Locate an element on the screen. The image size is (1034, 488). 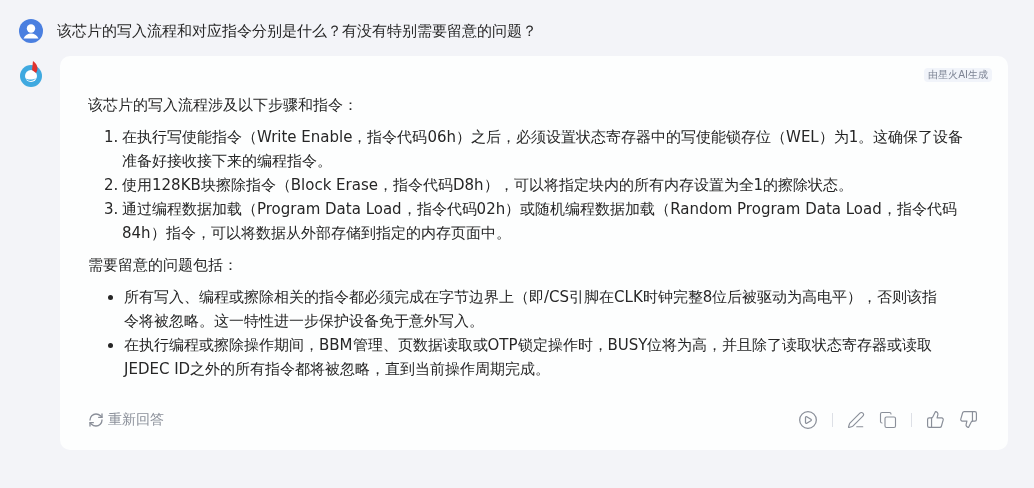
regenerate-button: 重新回答 is located at coordinates (126, 419).